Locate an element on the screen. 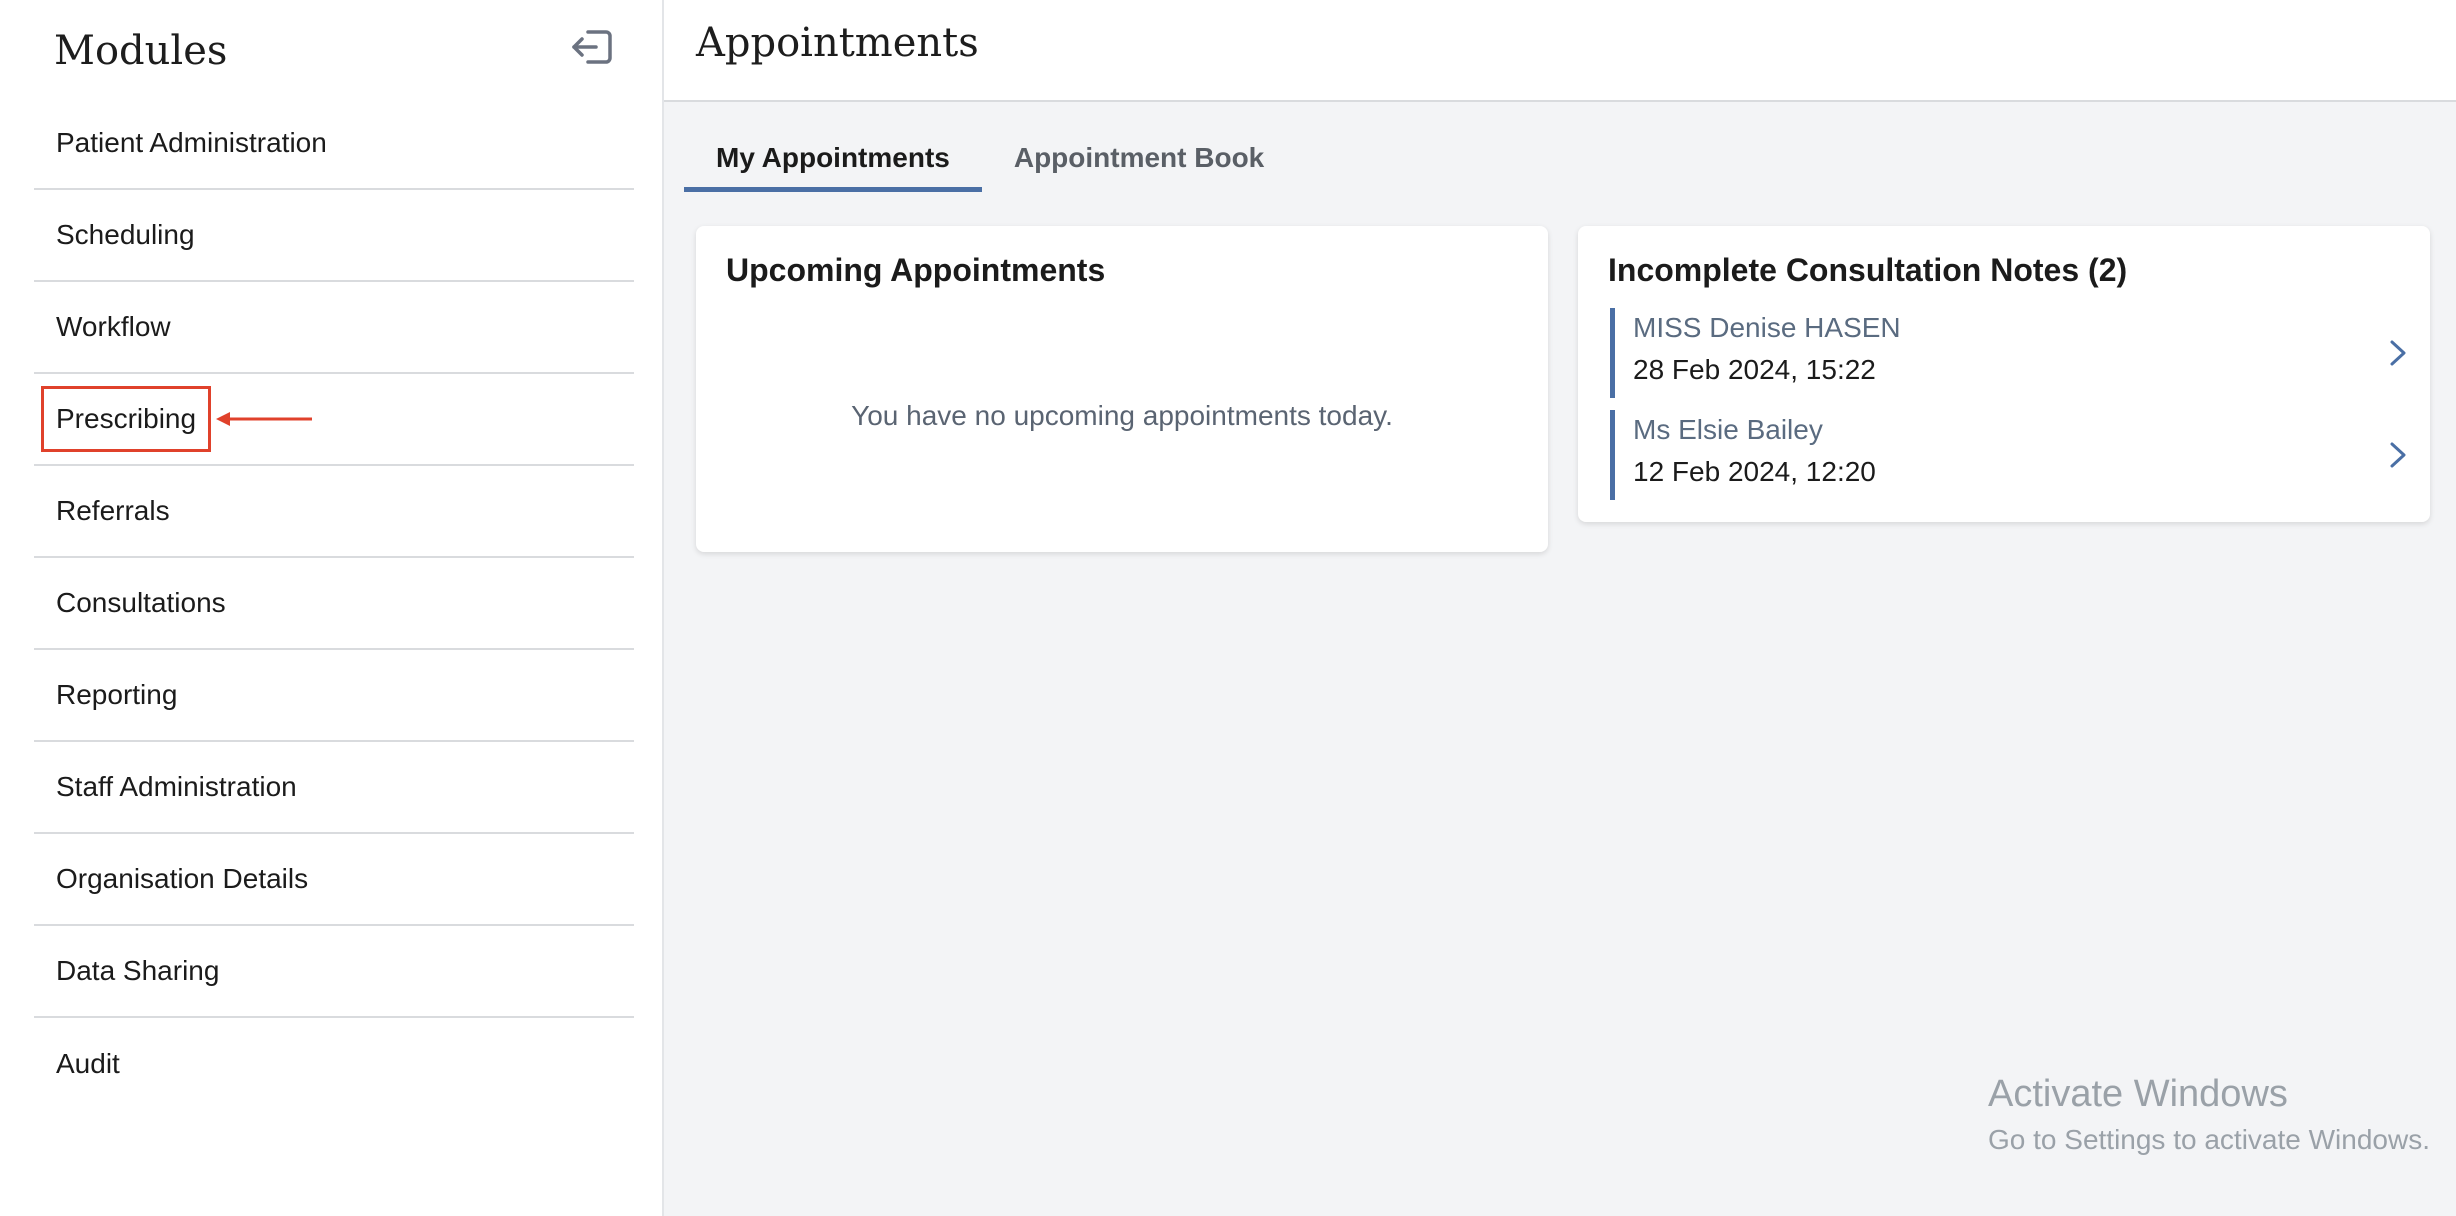 The width and height of the screenshot is (2456, 1216). page-title: Appointments is located at coordinates (837, 43).